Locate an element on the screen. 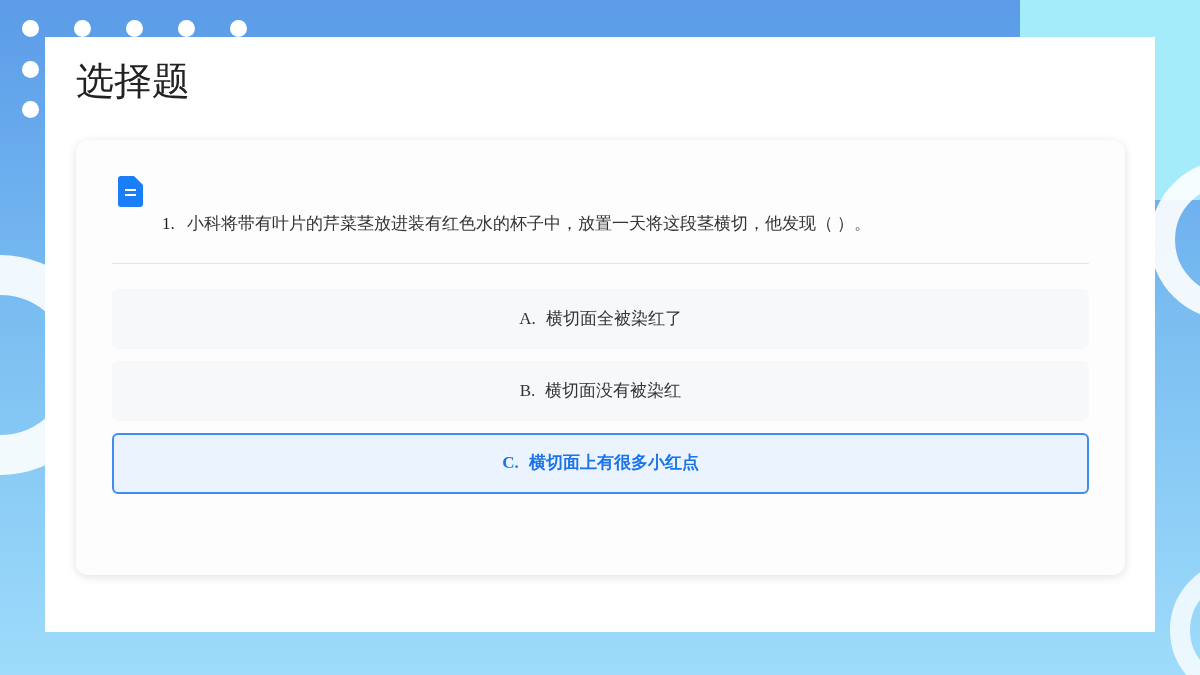  question-number: 1. is located at coordinates (168, 224).